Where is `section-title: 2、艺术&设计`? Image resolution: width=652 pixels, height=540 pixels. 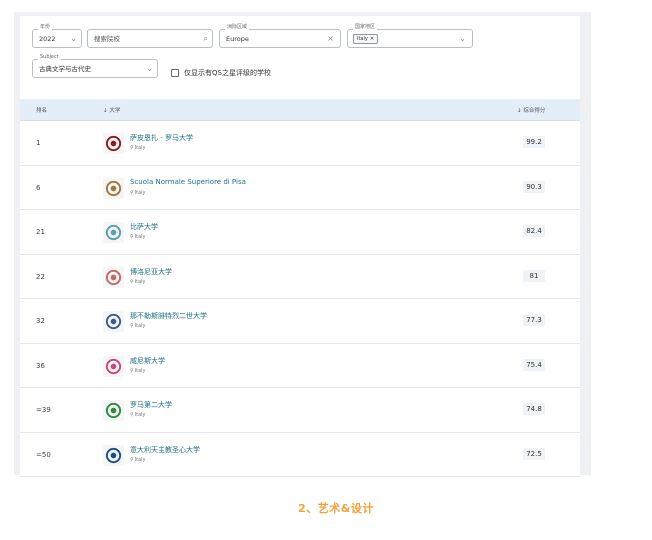
section-title: 2、艺术&设计 is located at coordinates (336, 508).